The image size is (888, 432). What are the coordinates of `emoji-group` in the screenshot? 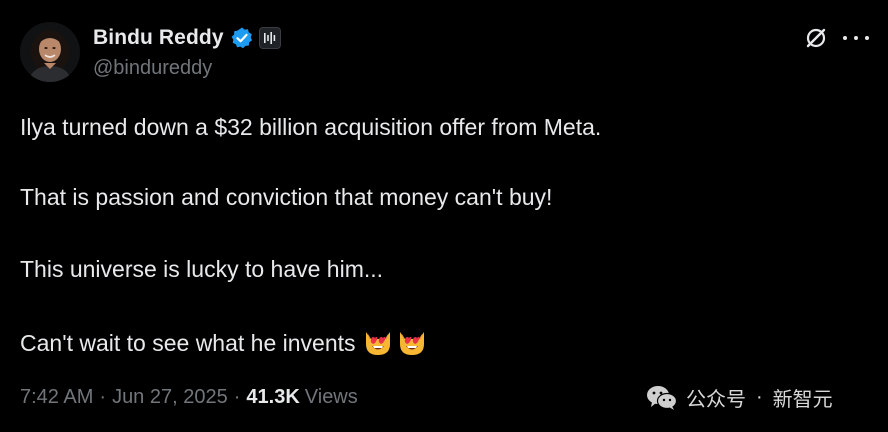 It's located at (395, 342).